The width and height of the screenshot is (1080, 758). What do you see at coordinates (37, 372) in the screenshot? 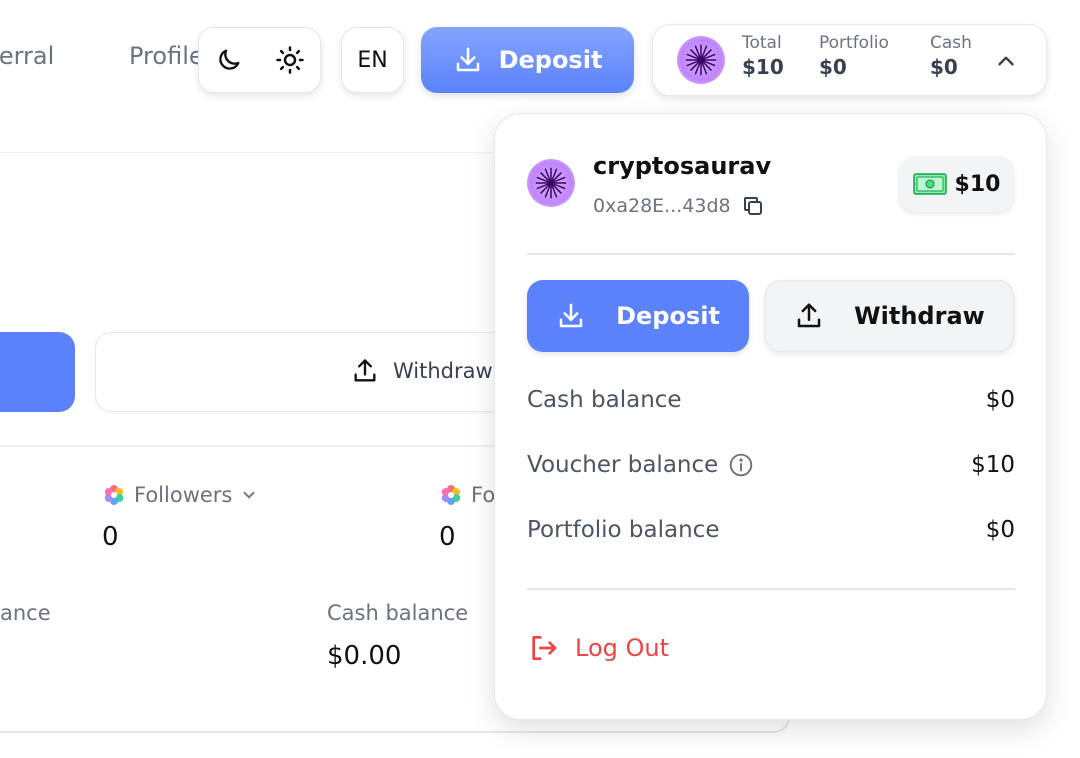
I see `background-deposit-button` at bounding box center [37, 372].